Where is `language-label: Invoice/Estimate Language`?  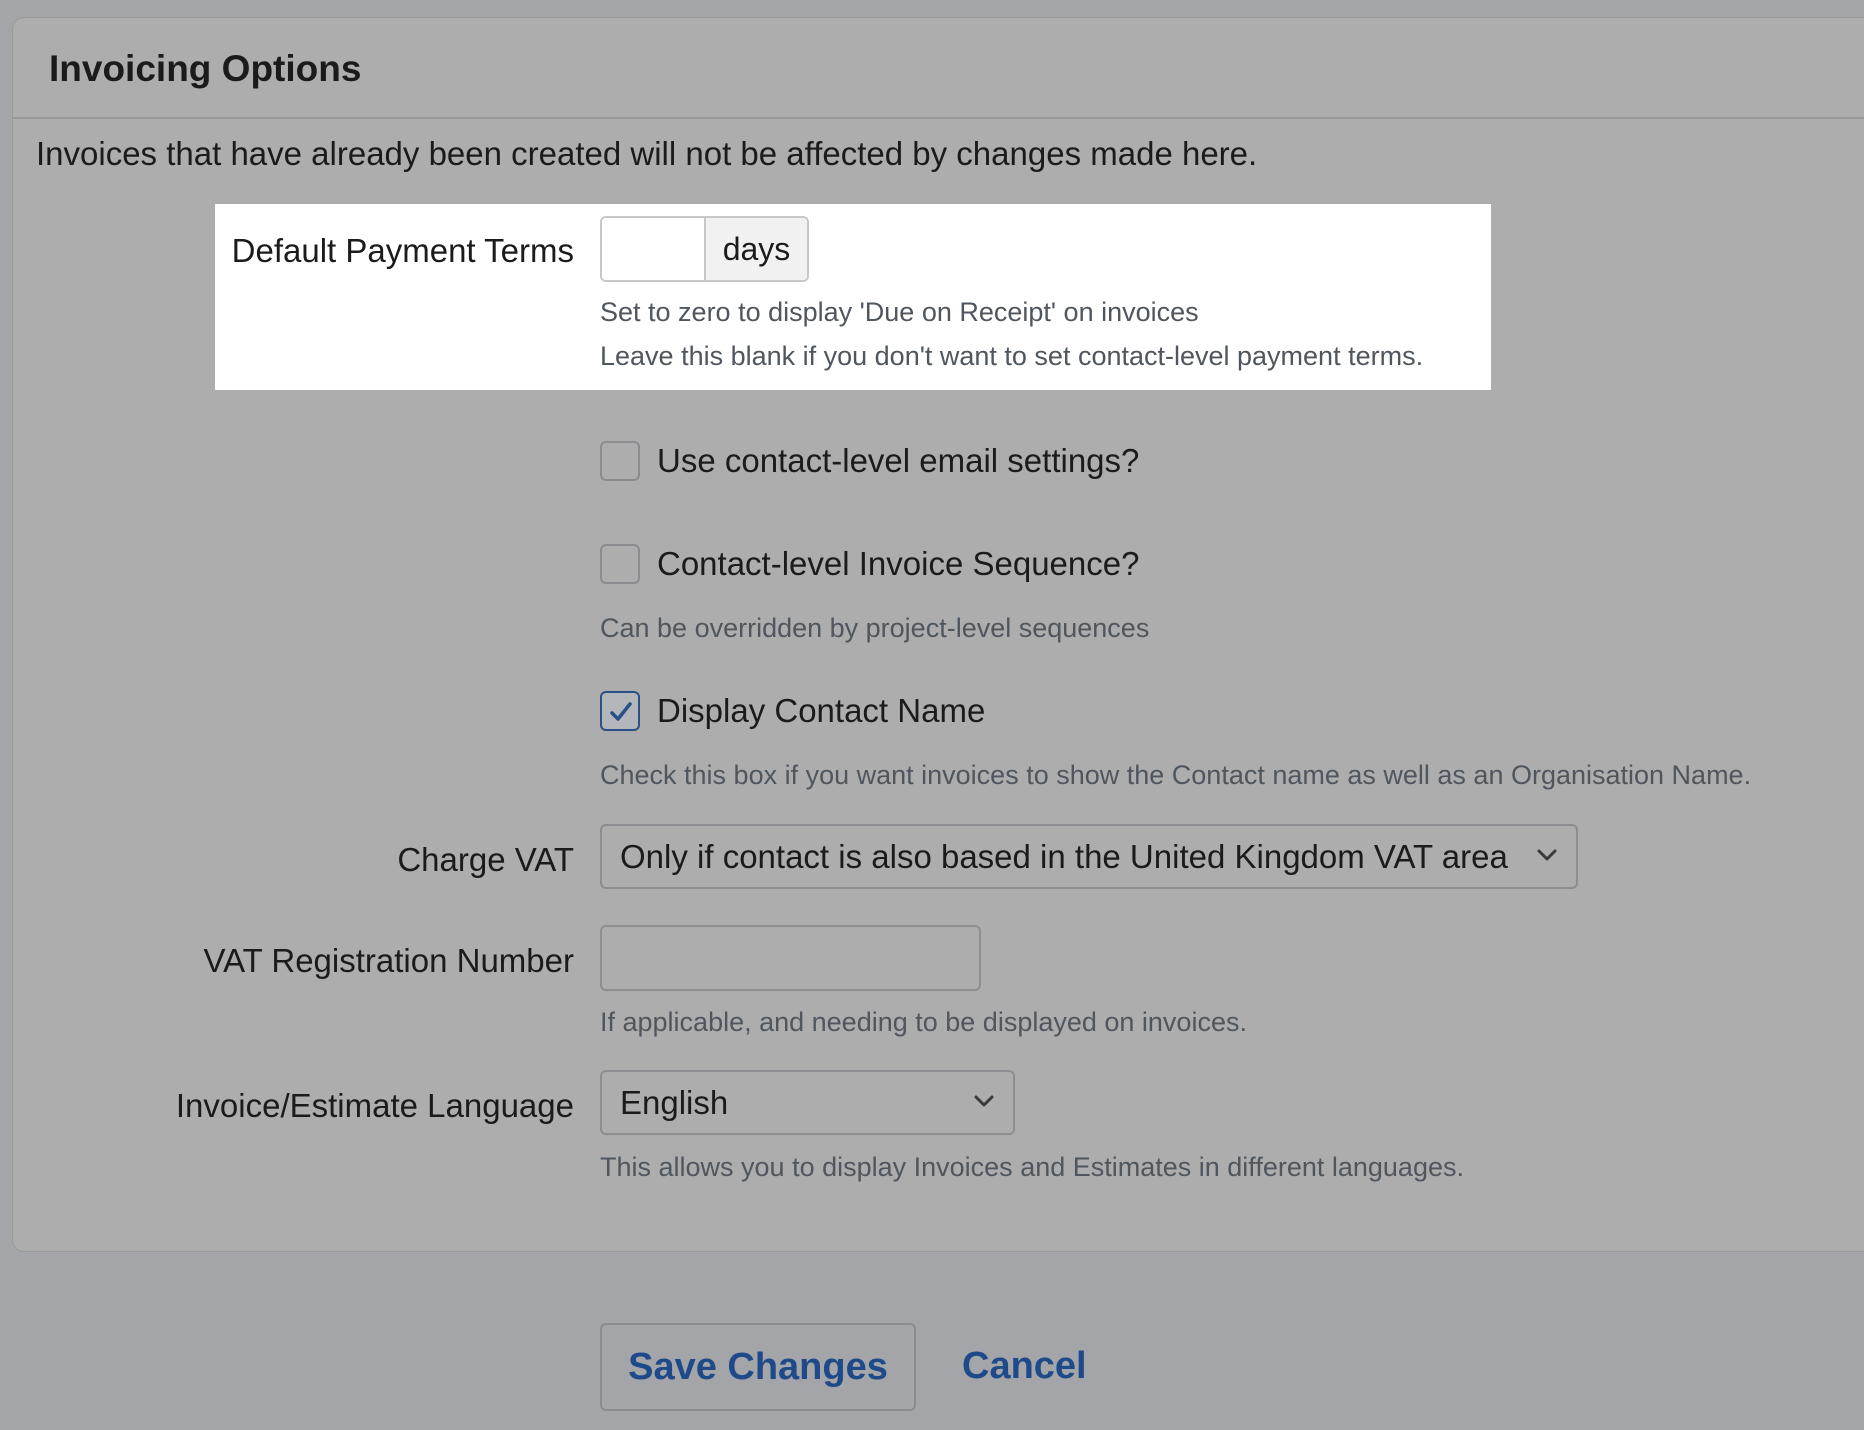 language-label: Invoice/Estimate Language is located at coordinates (374, 1105).